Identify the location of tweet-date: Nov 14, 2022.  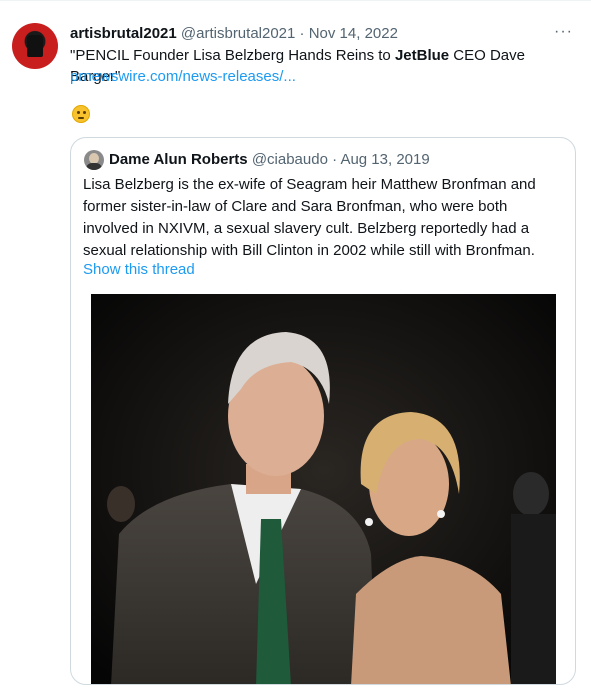
(353, 33).